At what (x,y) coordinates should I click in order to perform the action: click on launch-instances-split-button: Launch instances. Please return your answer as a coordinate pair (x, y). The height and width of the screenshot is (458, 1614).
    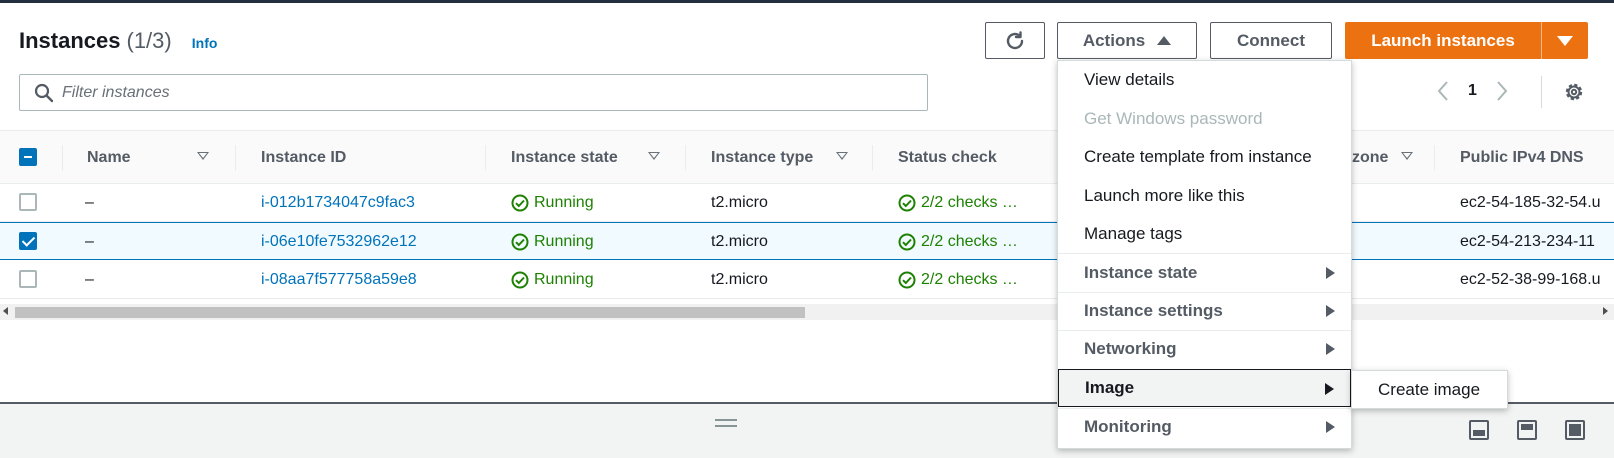
    Looking at the image, I should click on (1466, 40).